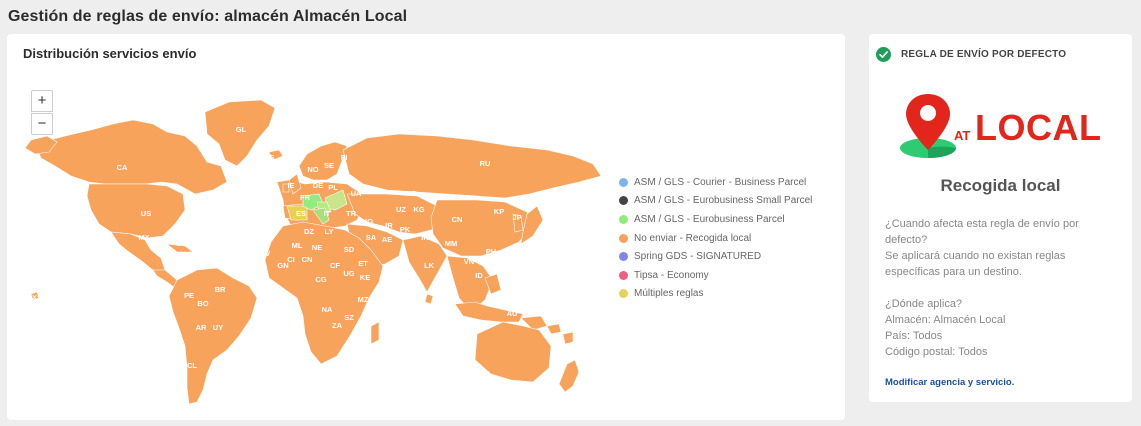  Describe the element at coordinates (329, 231) in the screenshot. I see `svg-text: LY` at that location.